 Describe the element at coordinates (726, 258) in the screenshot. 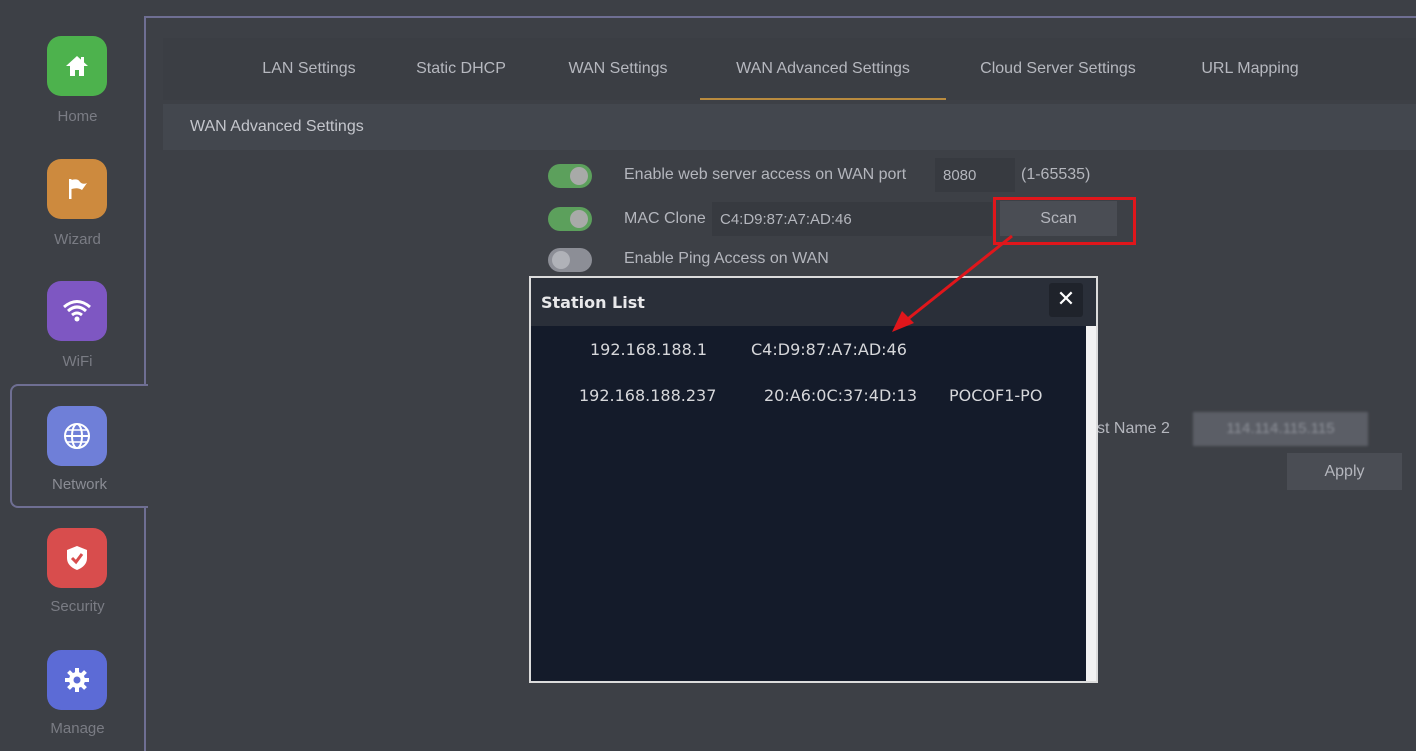

I see `ping-access-label: Enable Ping Access on WAN` at that location.